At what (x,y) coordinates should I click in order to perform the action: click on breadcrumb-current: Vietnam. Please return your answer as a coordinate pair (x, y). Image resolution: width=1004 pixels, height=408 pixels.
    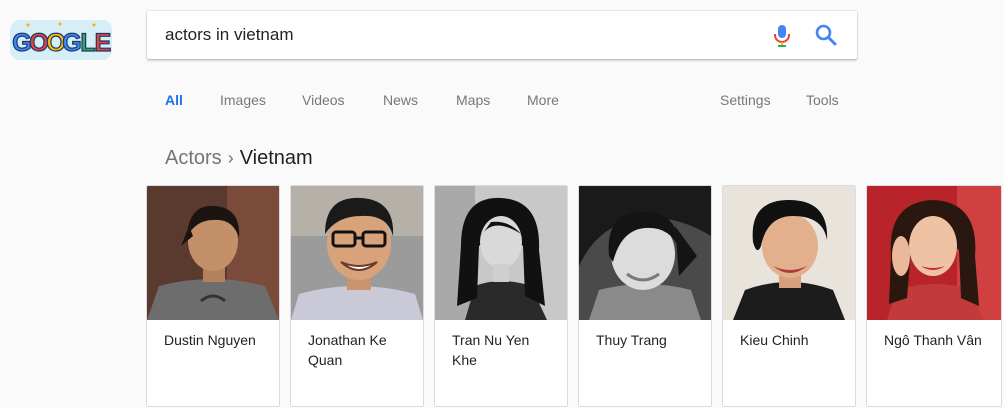
    Looking at the image, I should click on (276, 158).